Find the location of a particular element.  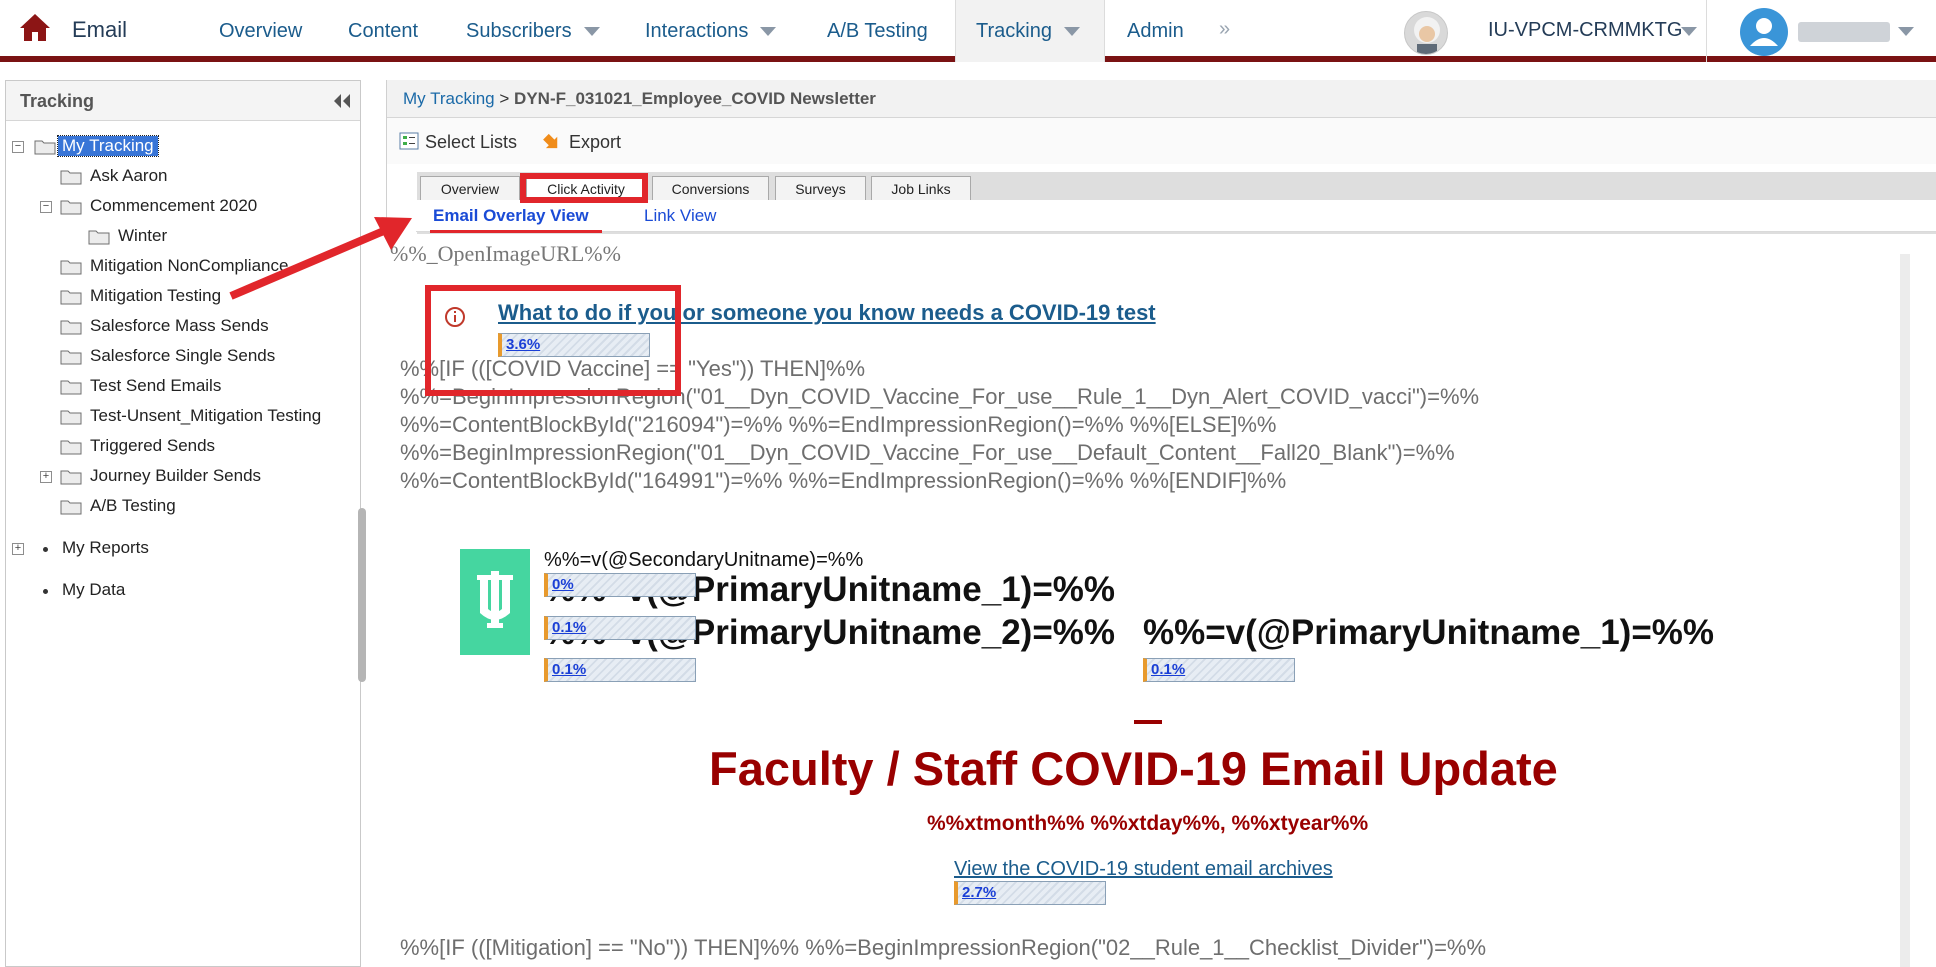

tab-surveys: Surveys is located at coordinates (820, 188).